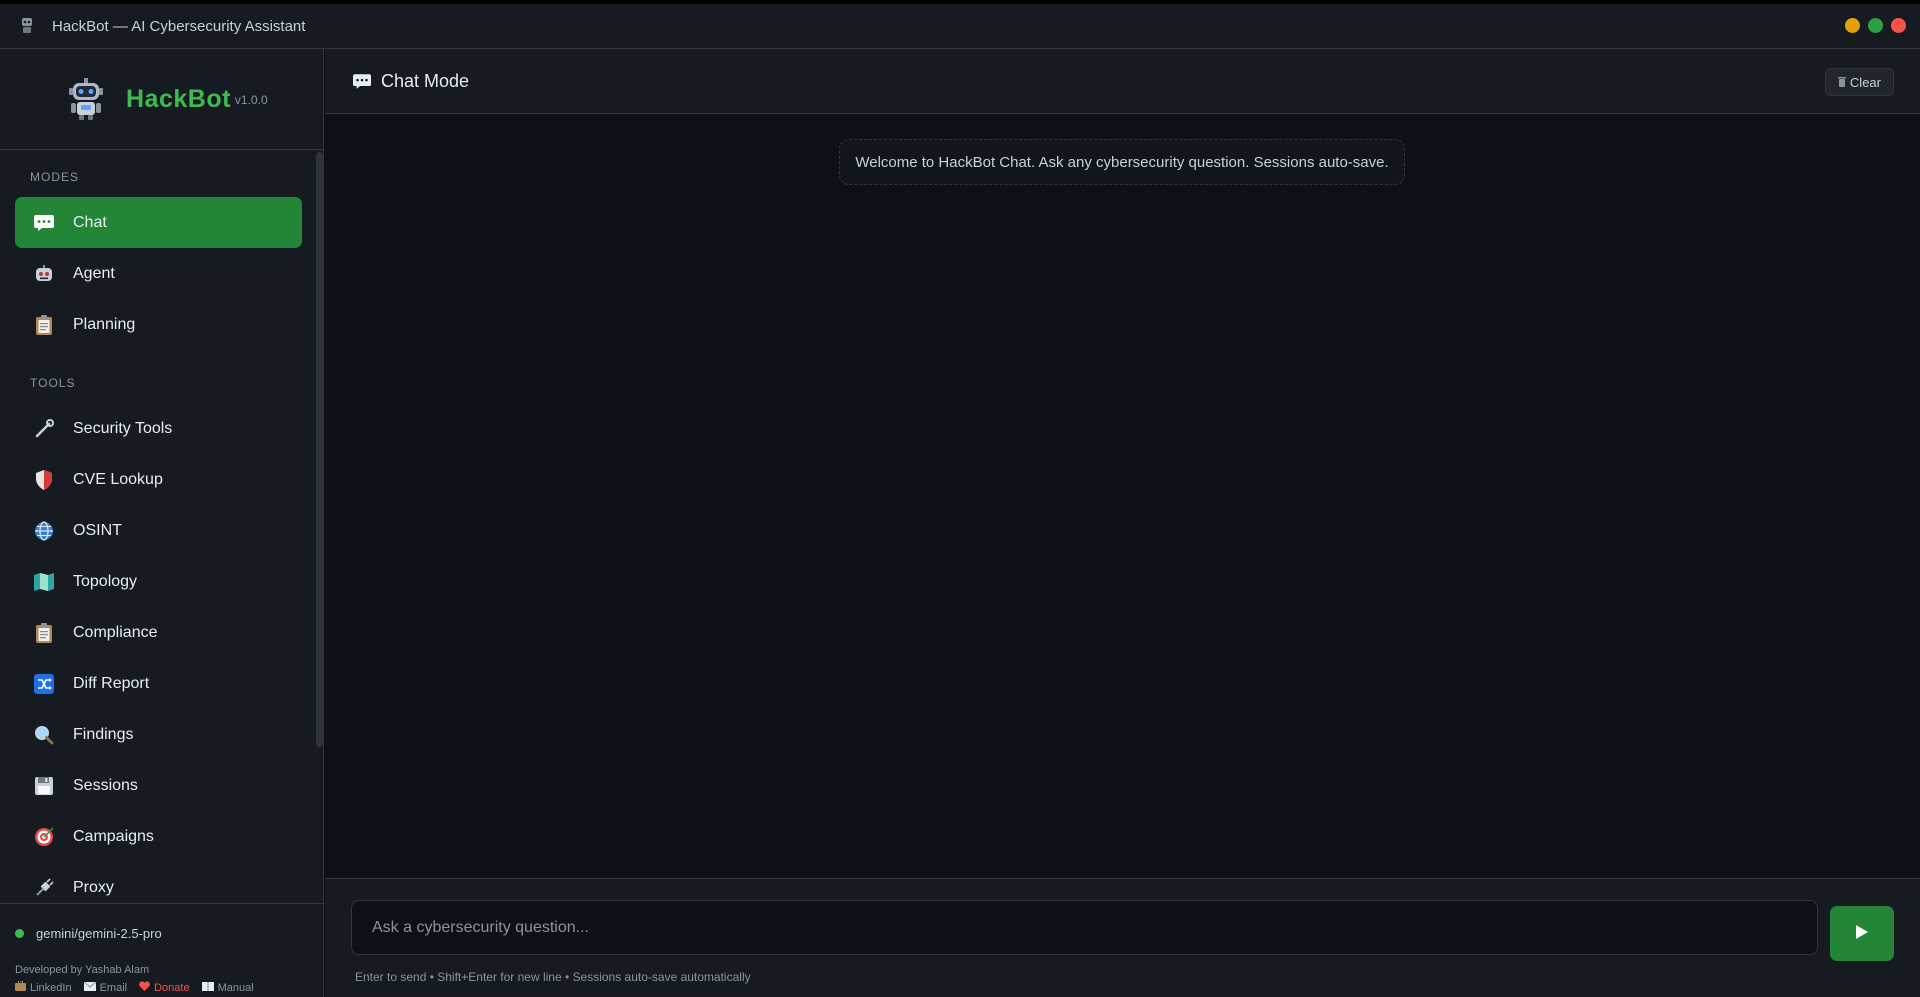  Describe the element at coordinates (207, 987) in the screenshot. I see `book-icon` at that location.